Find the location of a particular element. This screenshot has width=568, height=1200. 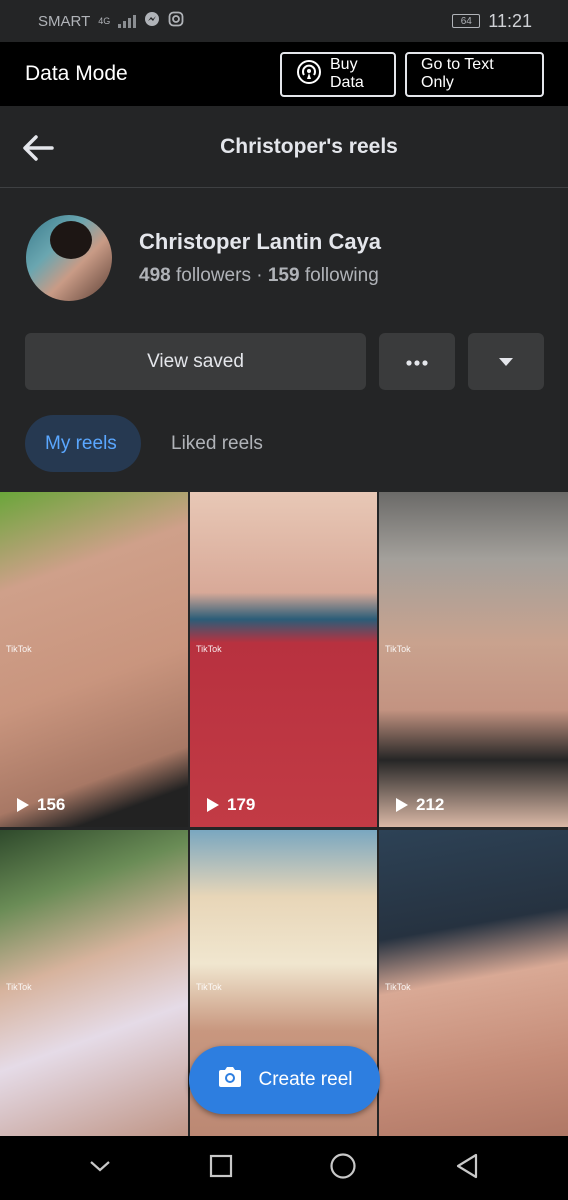

buy-data-button: Buy Data is located at coordinates (338, 74).